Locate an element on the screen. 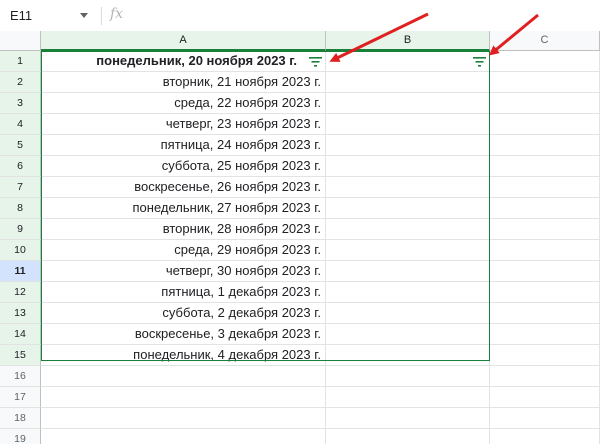 The width and height of the screenshot is (600, 444). cell-c17 is located at coordinates (545, 397).